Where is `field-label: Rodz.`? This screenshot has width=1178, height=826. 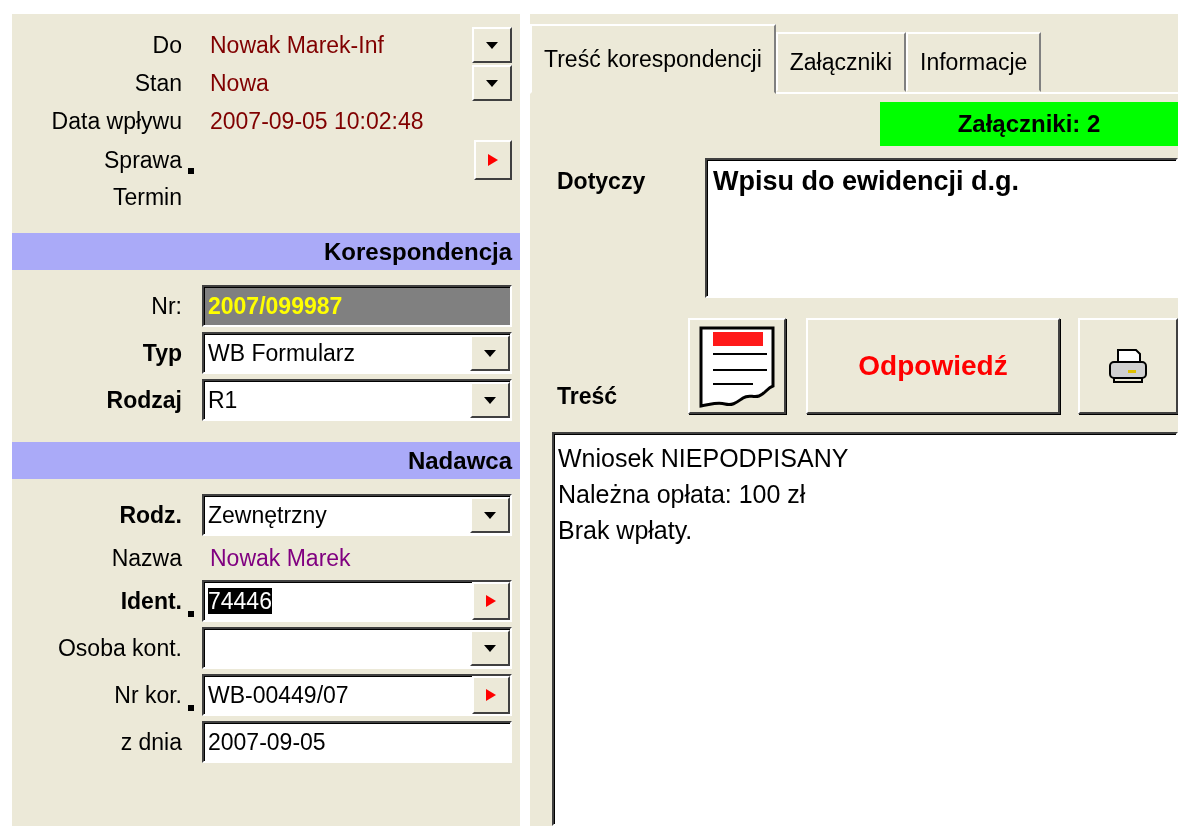
field-label: Rodz. is located at coordinates (150, 515).